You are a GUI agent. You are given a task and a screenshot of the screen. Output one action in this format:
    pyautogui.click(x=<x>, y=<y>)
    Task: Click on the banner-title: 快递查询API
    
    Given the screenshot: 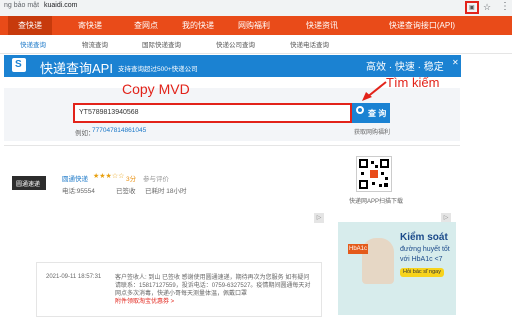 What is the action you would take?
    pyautogui.click(x=76, y=68)
    